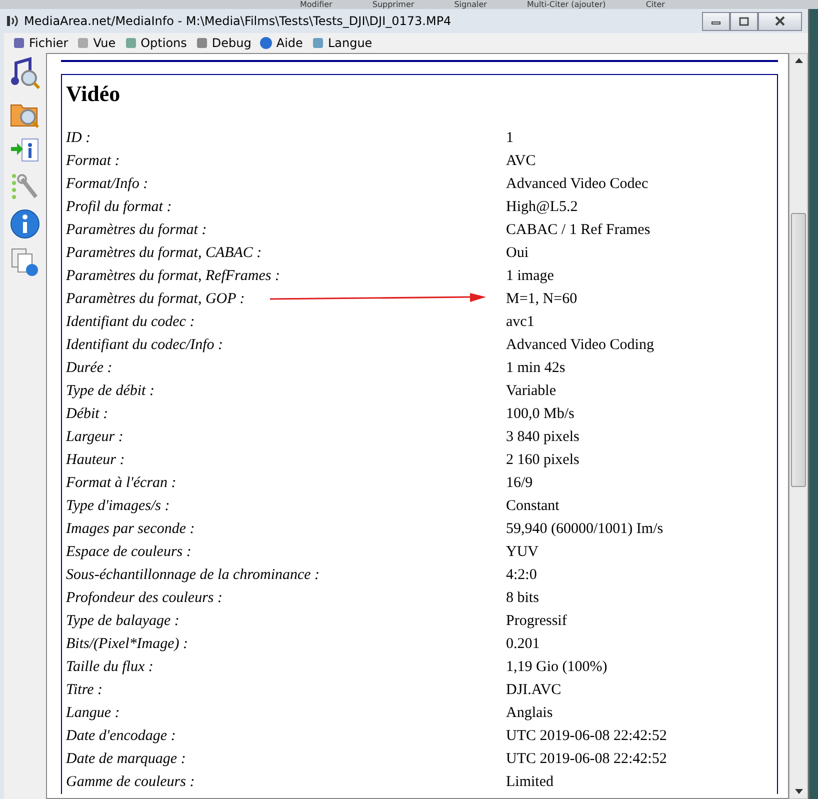 This screenshot has height=799, width=818. Describe the element at coordinates (536, 621) in the screenshot. I see `field-value: Progressif` at that location.